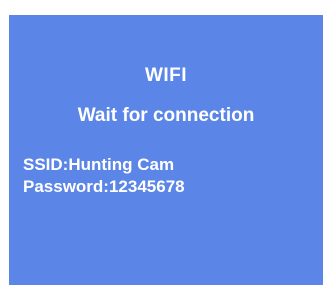 Image resolution: width=330 pixels, height=291 pixels. Describe the element at coordinates (166, 75) in the screenshot. I see `wifi-title: WIFI` at that location.